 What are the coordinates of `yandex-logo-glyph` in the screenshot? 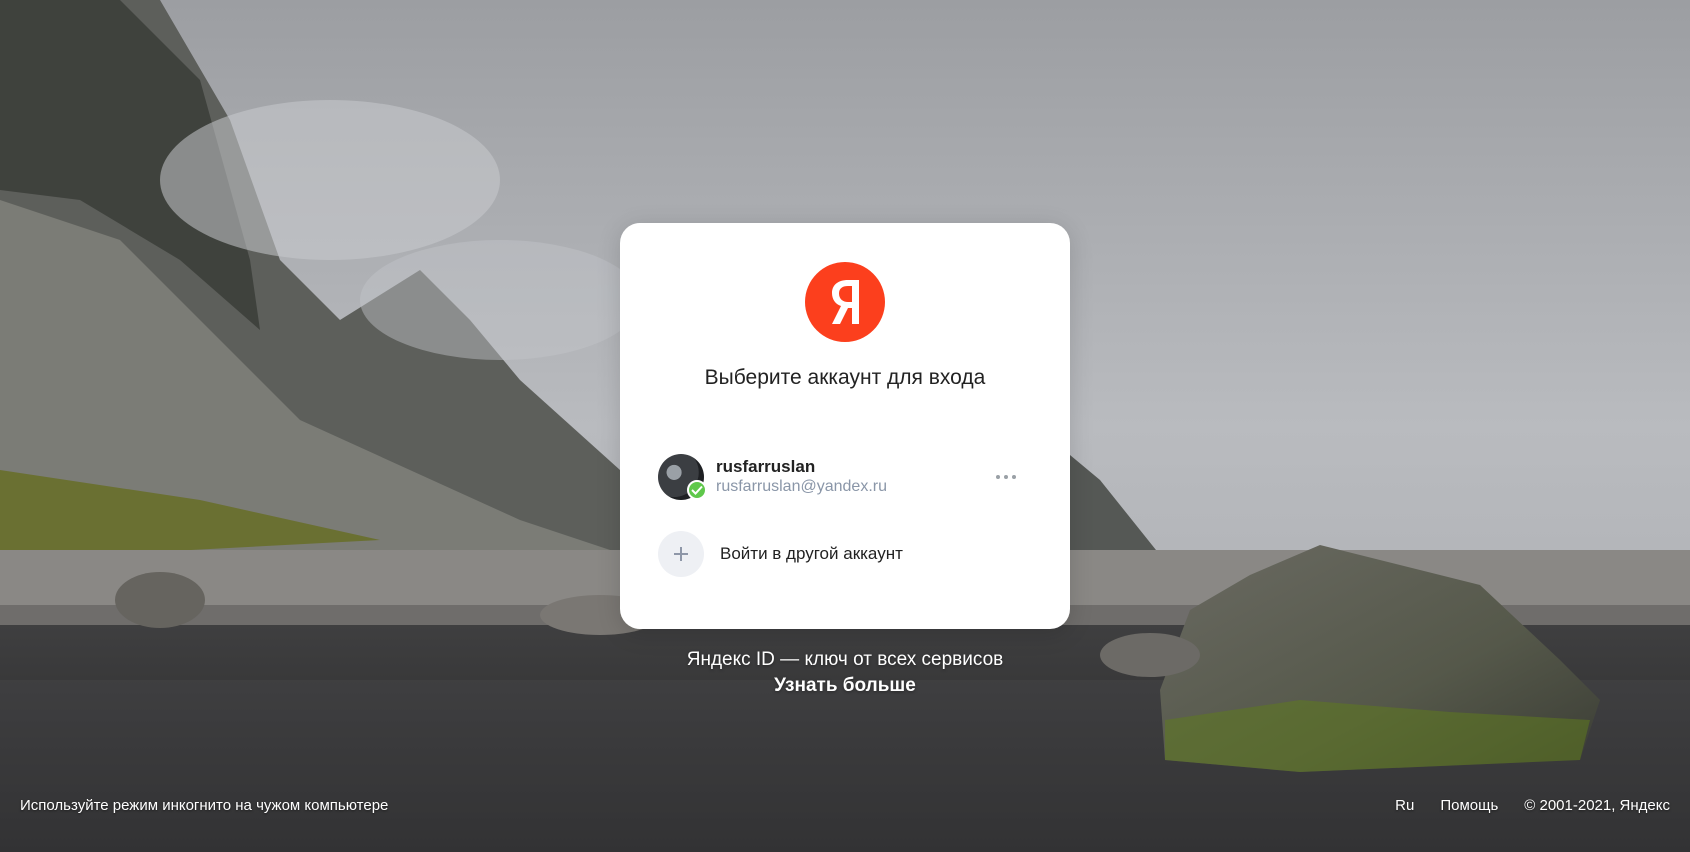 It's located at (845, 302).